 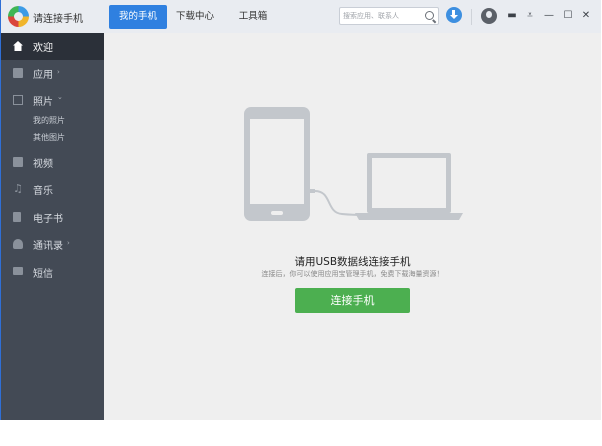 I want to click on tab-my-phone: 我的手机, so click(x=138, y=17).